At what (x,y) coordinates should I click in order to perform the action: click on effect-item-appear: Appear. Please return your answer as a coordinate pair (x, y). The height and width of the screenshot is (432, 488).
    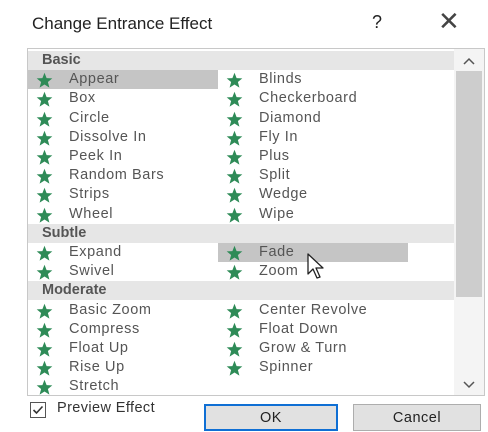
    Looking at the image, I should click on (123, 80).